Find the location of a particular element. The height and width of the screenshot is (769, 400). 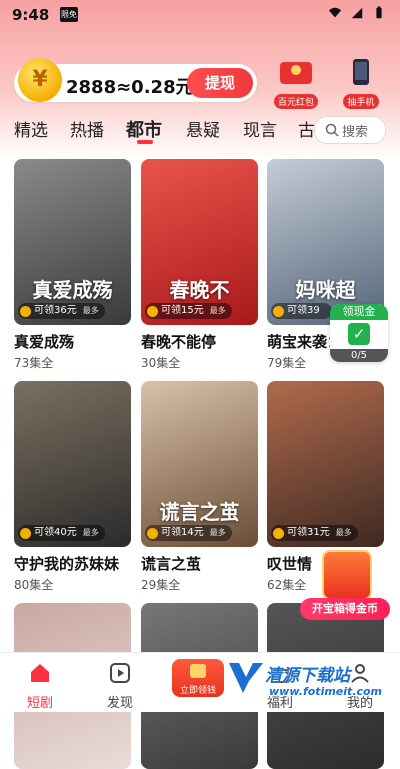

search-icon is located at coordinates (332, 130).